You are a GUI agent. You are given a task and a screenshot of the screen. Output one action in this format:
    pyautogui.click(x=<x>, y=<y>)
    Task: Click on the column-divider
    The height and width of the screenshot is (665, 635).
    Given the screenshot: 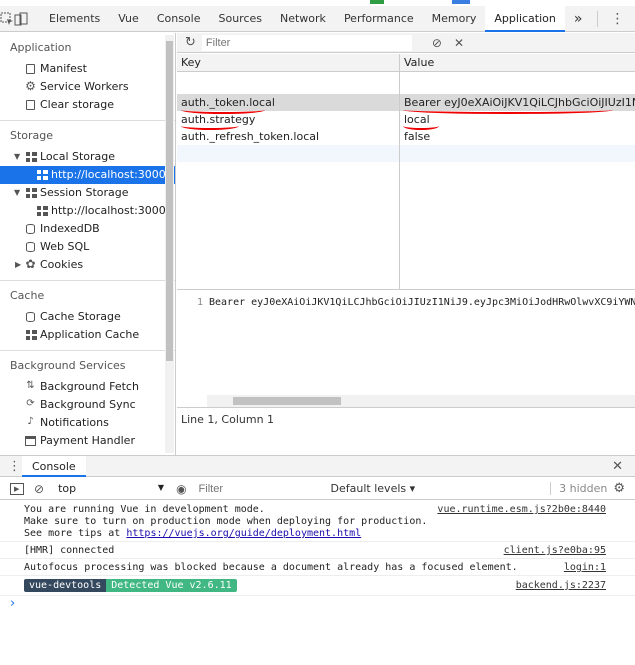 What is the action you would take?
    pyautogui.click(x=399, y=172)
    